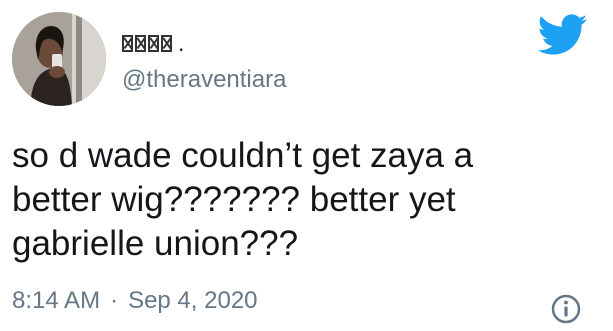  I want to click on tweet-timestamp: 8:14 AM · Sep 4, 2020, so click(135, 301).